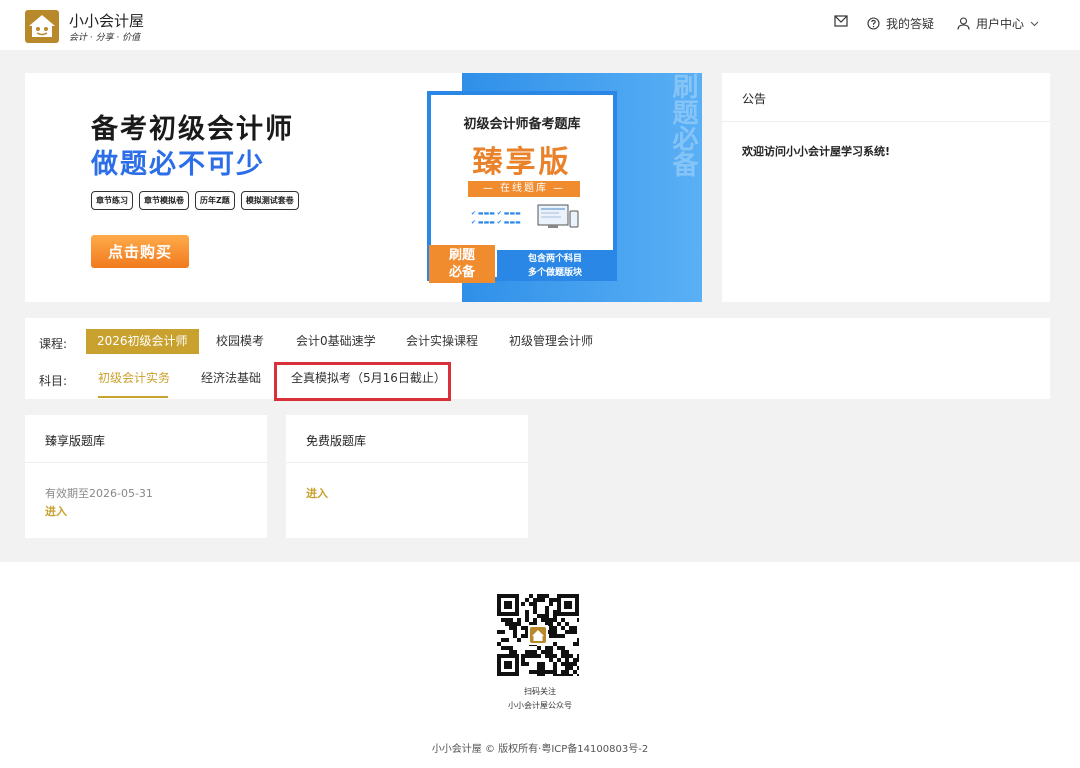 This screenshot has width=1080, height=768. I want to click on user-icon, so click(963, 23).